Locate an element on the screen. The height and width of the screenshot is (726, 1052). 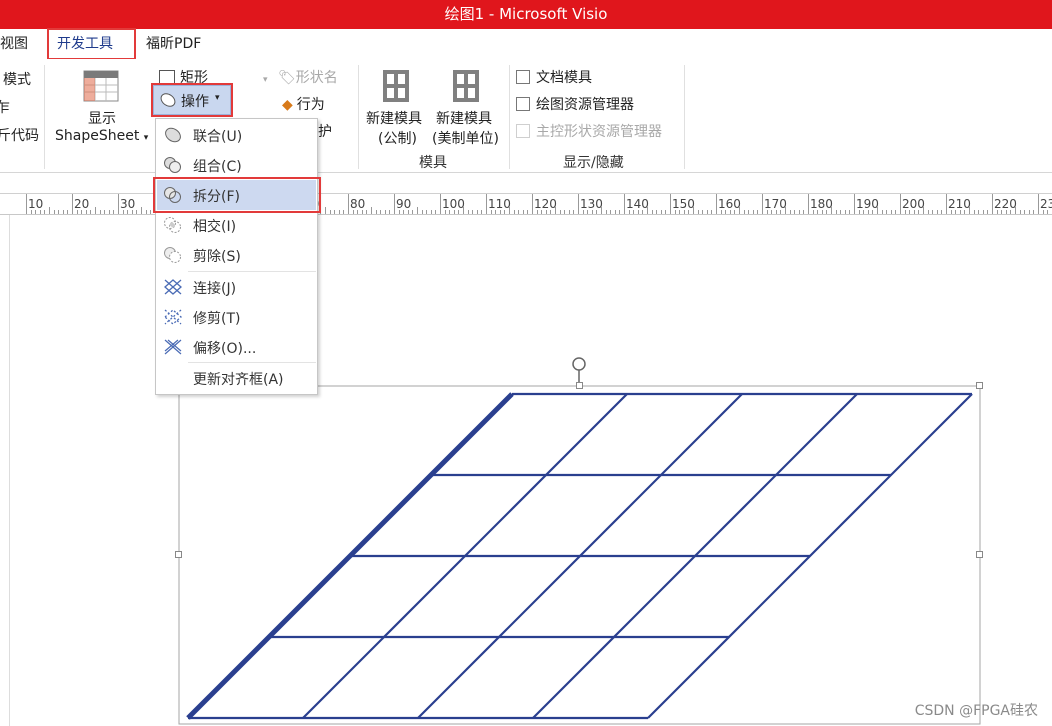
show-hide-group-label: 显示/隐藏 is located at coordinates (593, 163).